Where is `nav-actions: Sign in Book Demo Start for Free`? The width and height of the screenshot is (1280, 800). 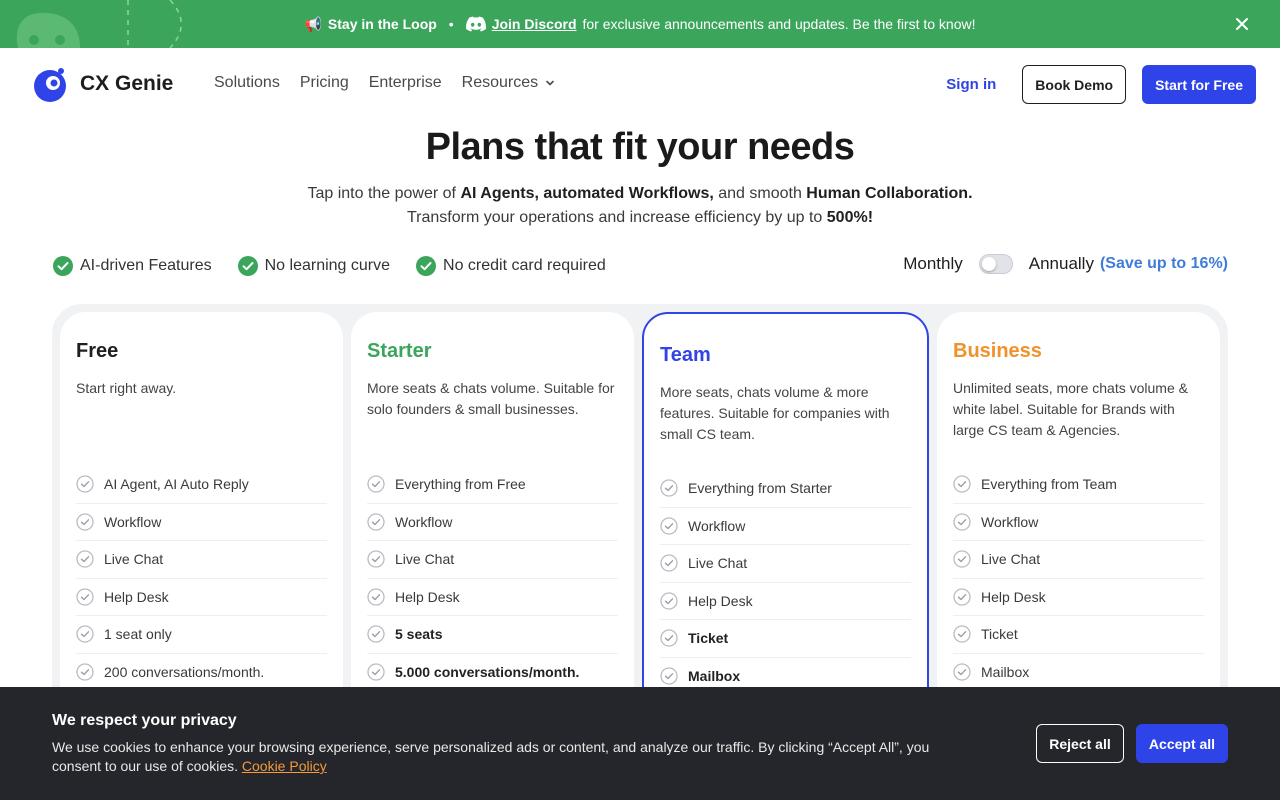
nav-actions: Sign in Book Demo Start for Free is located at coordinates (1096, 84).